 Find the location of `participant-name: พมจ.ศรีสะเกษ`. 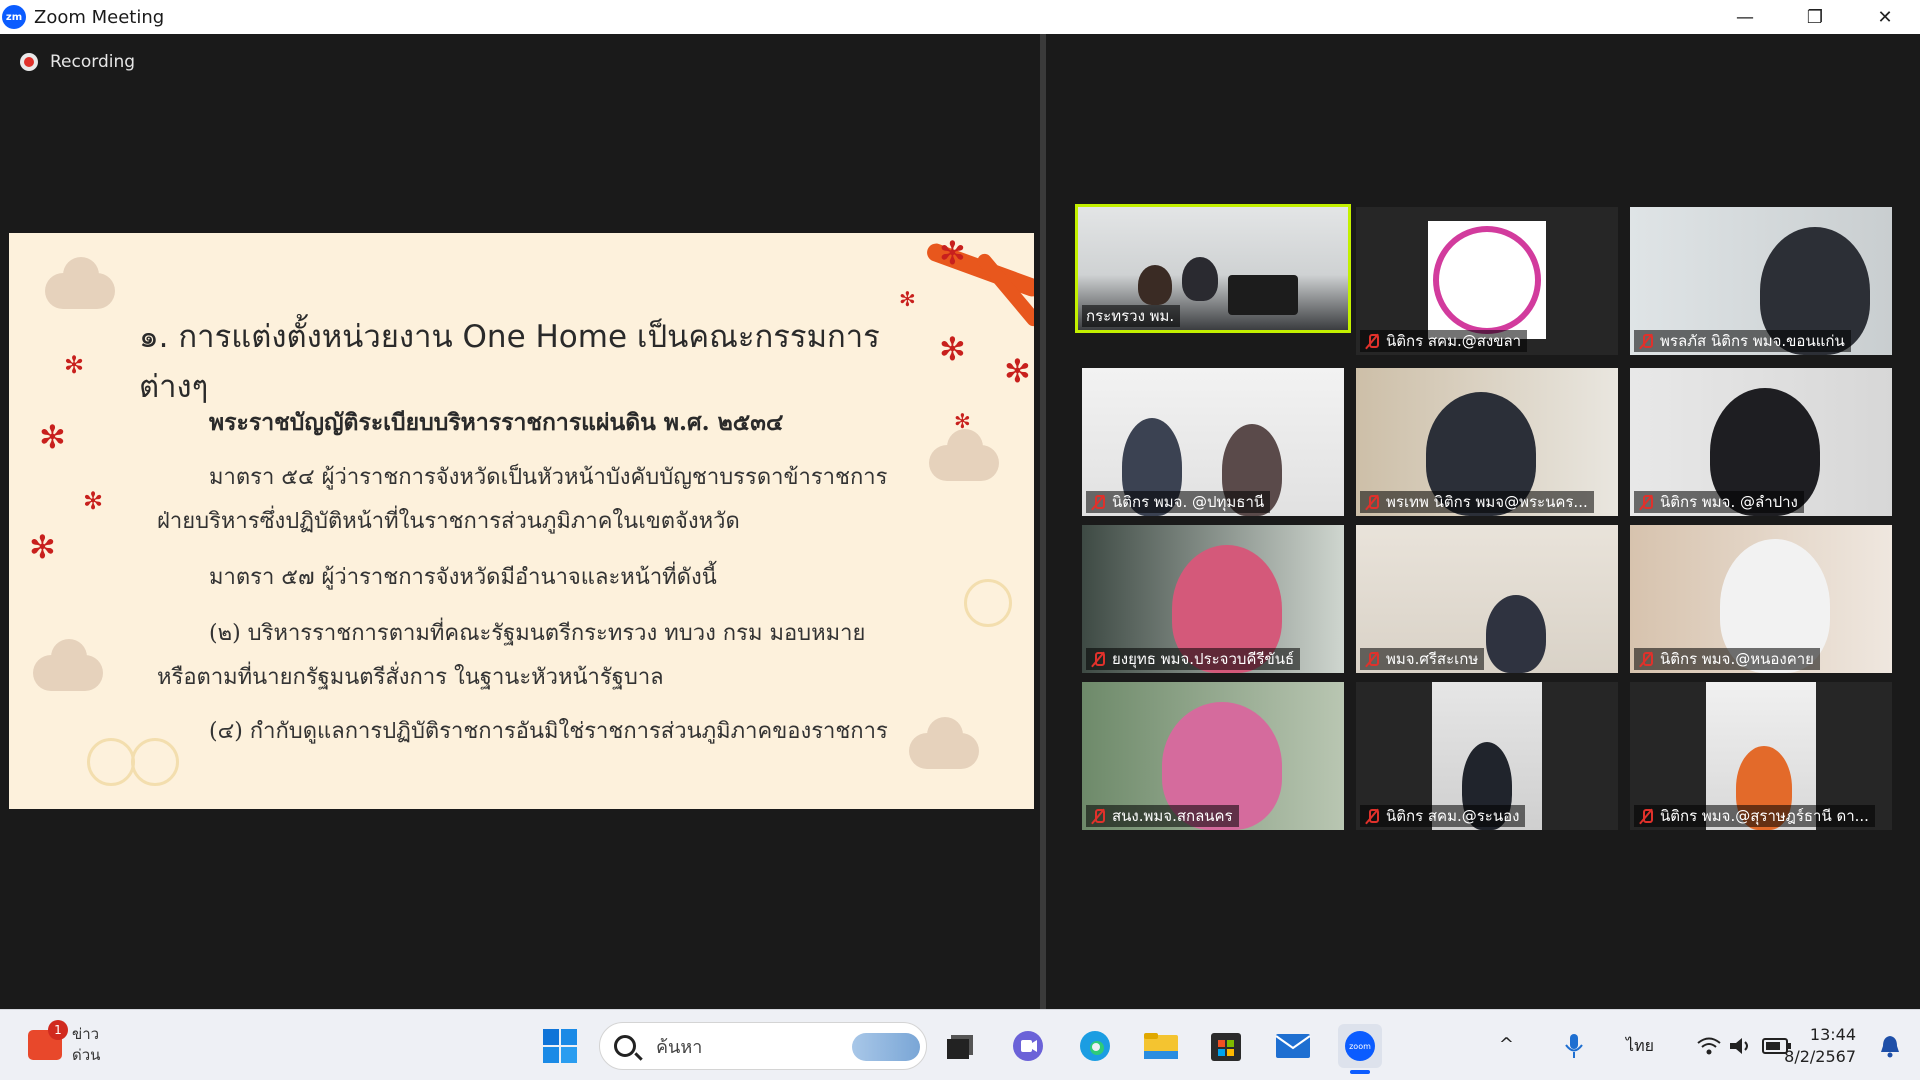

participant-name: พมจ.ศรีสะเกษ is located at coordinates (1422, 659).